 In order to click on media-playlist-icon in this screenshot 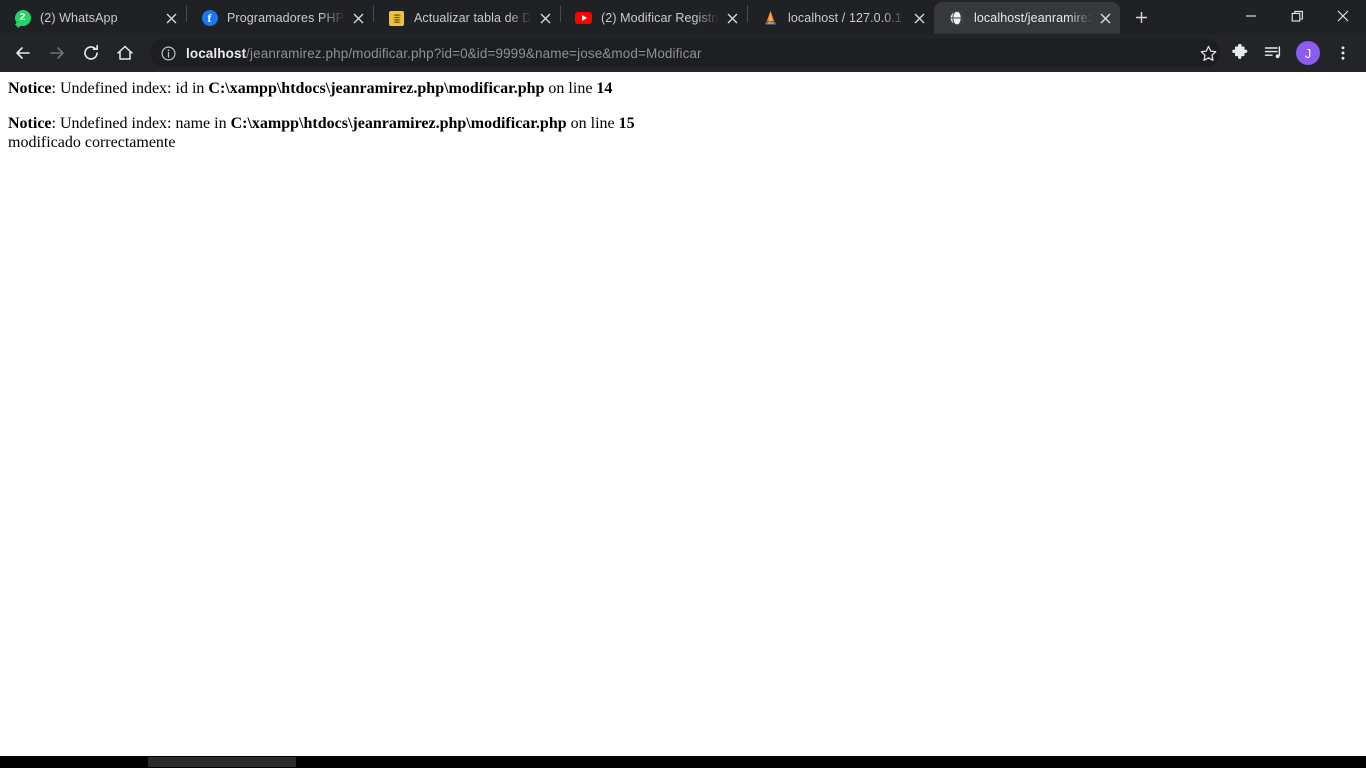, I will do `click(1273, 53)`.